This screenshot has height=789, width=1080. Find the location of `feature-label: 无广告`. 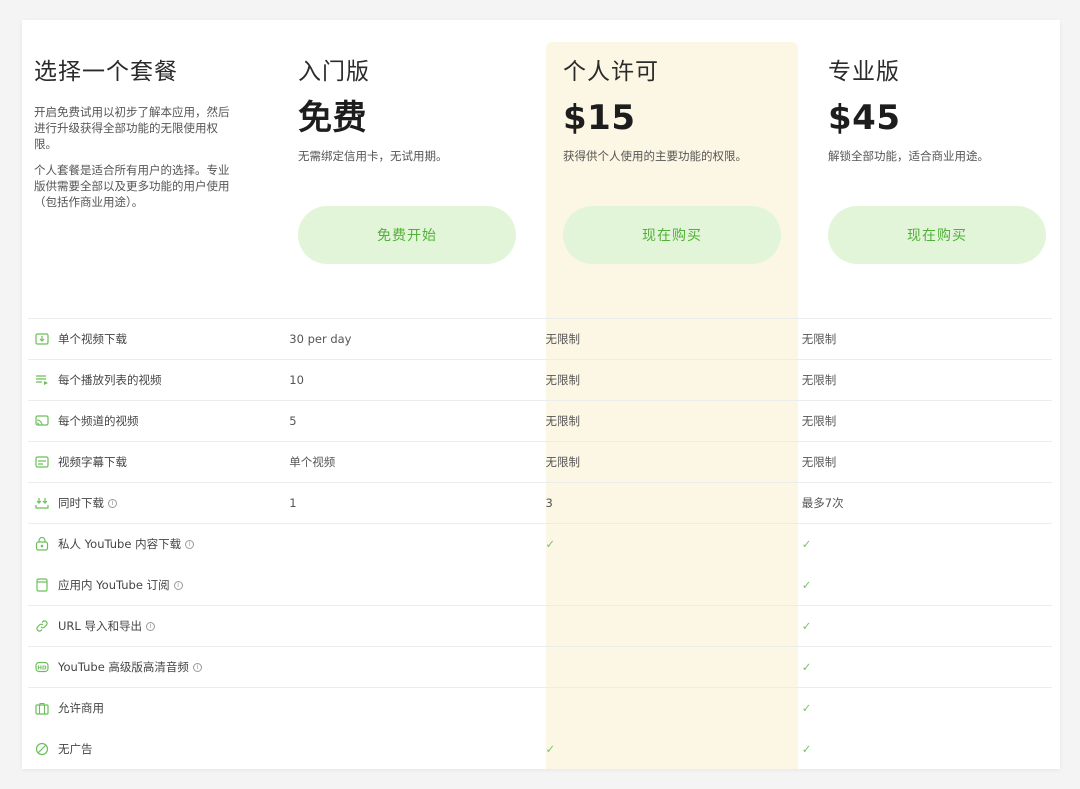

feature-label: 无广告 is located at coordinates (75, 749).